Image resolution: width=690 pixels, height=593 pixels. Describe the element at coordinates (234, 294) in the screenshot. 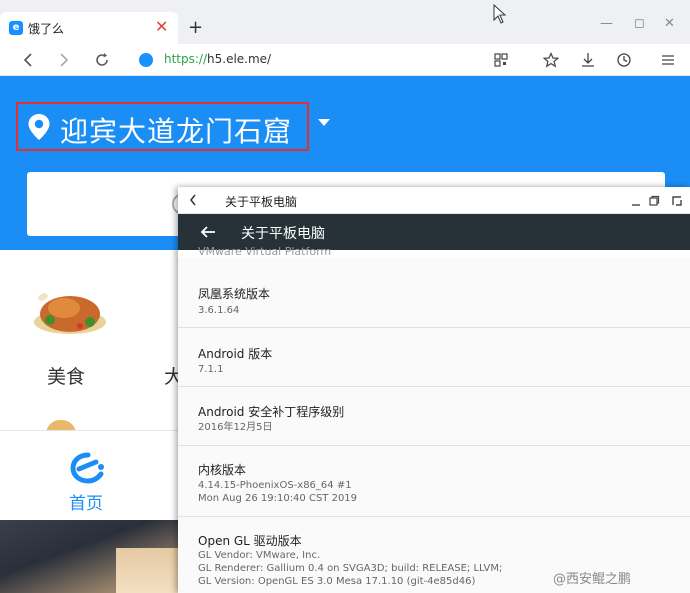

I see `setting-title: 凤凰系统版本` at that location.